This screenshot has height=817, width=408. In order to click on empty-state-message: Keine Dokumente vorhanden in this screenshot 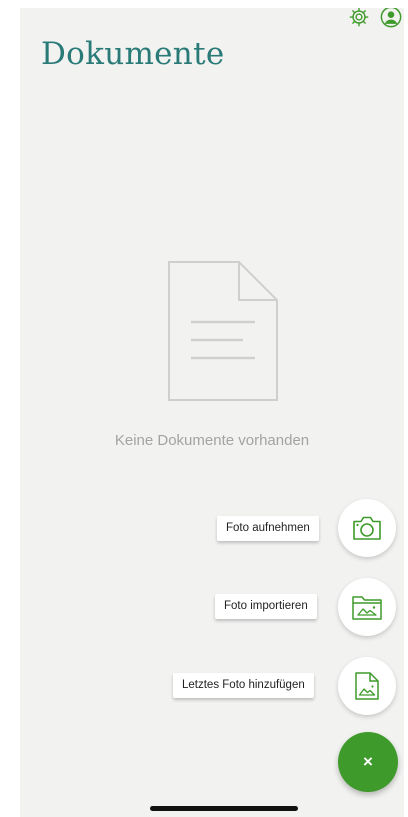, I will do `click(212, 440)`.